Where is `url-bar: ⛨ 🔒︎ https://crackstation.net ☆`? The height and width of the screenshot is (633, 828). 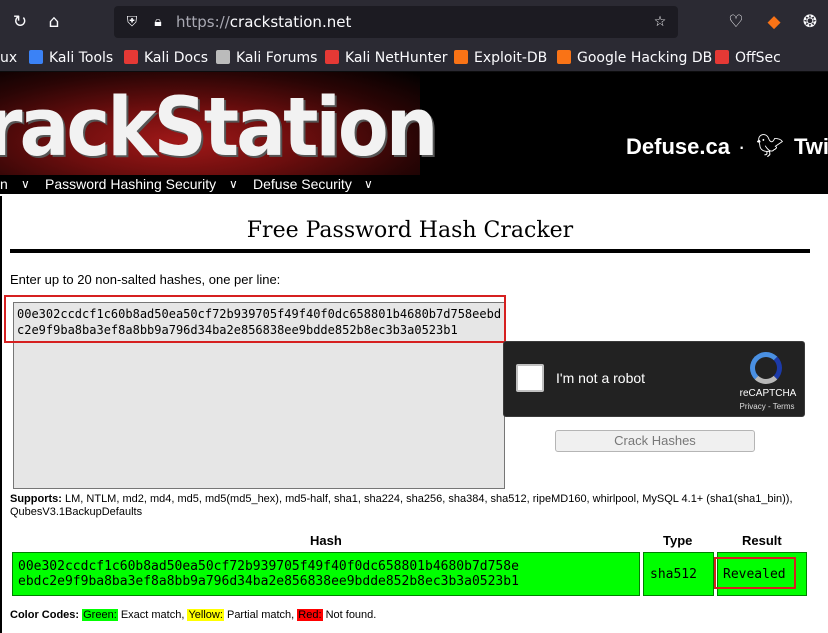 url-bar: ⛨ 🔒︎ https://crackstation.net ☆ is located at coordinates (396, 22).